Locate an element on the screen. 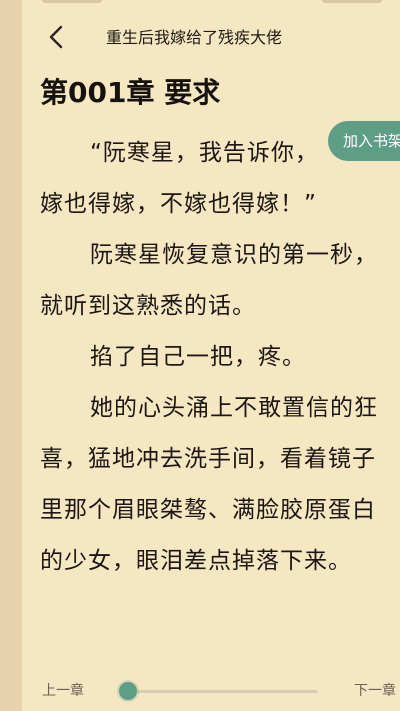 Image resolution: width=400 pixels, height=711 pixels. add-to-bookshelf-button: 加入书架 is located at coordinates (364, 141).